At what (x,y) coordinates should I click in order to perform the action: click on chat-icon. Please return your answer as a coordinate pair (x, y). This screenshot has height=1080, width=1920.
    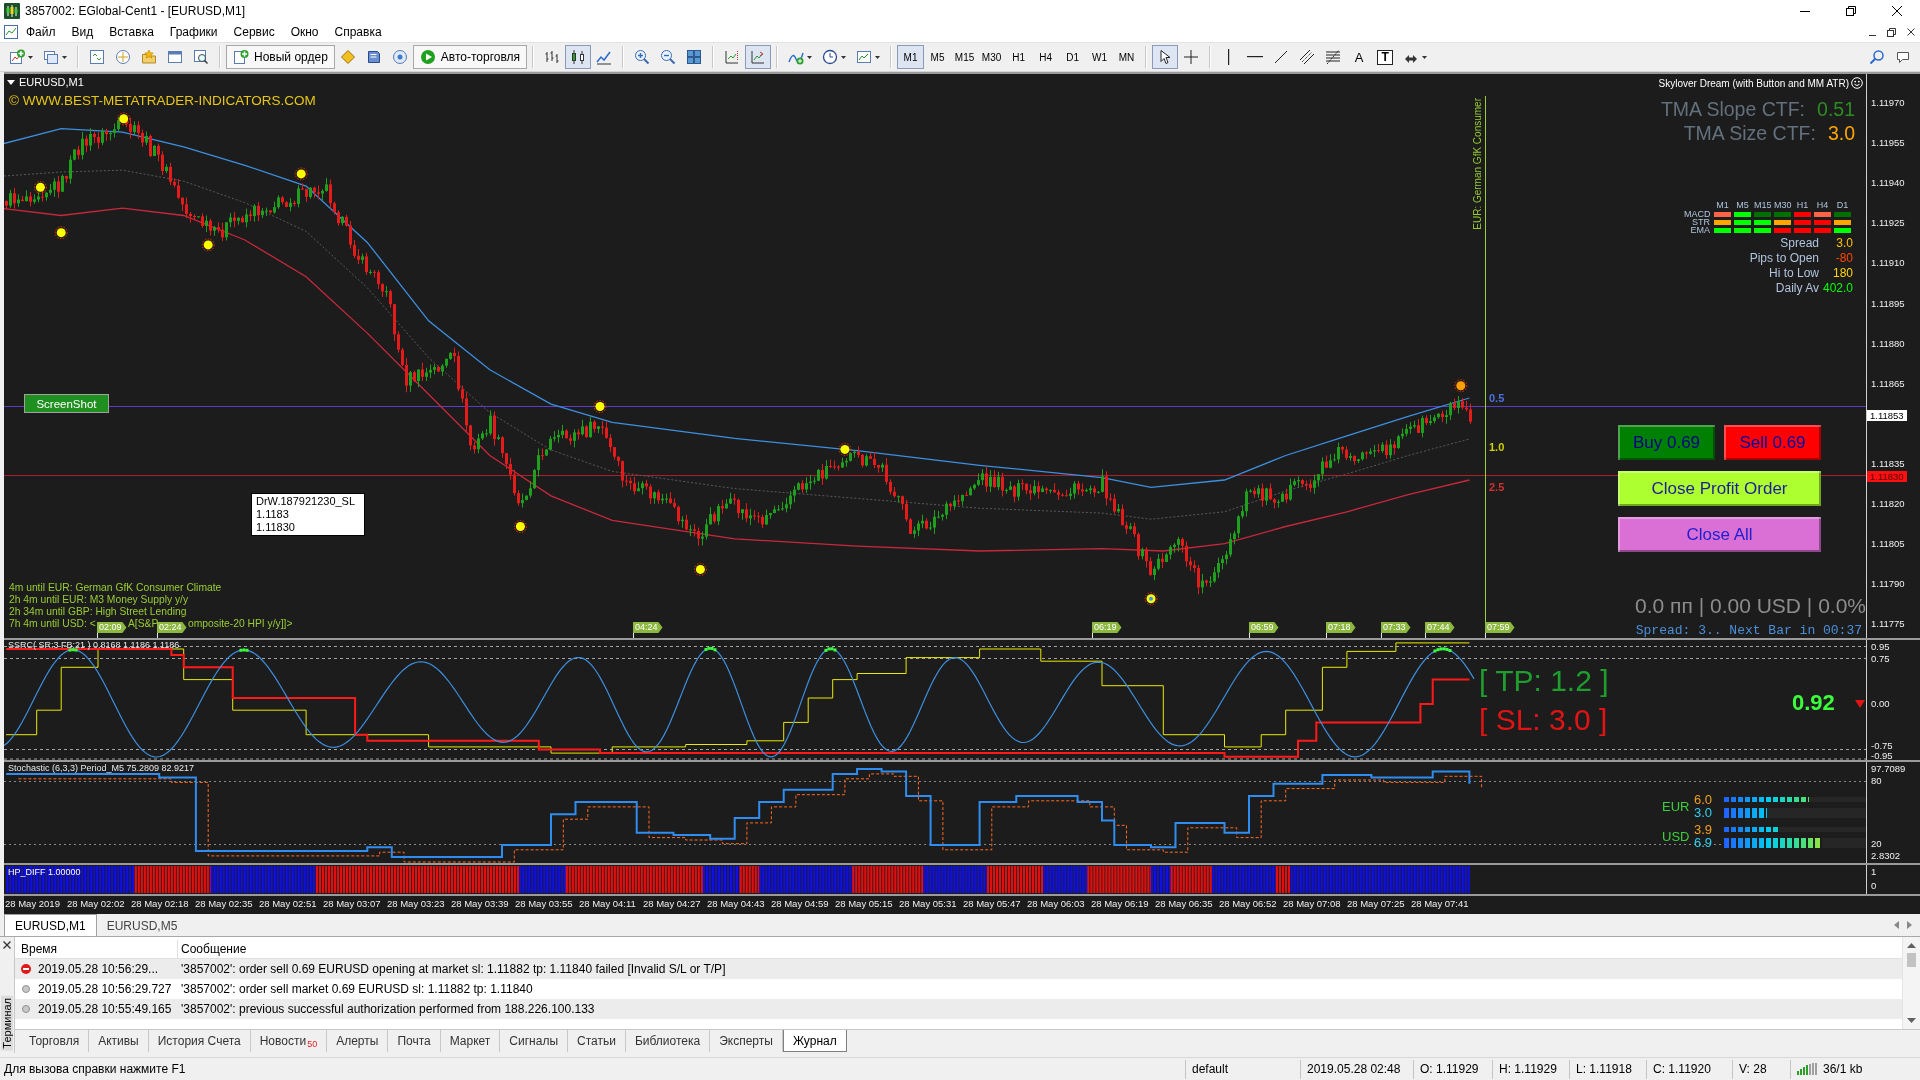
    Looking at the image, I should click on (1903, 57).